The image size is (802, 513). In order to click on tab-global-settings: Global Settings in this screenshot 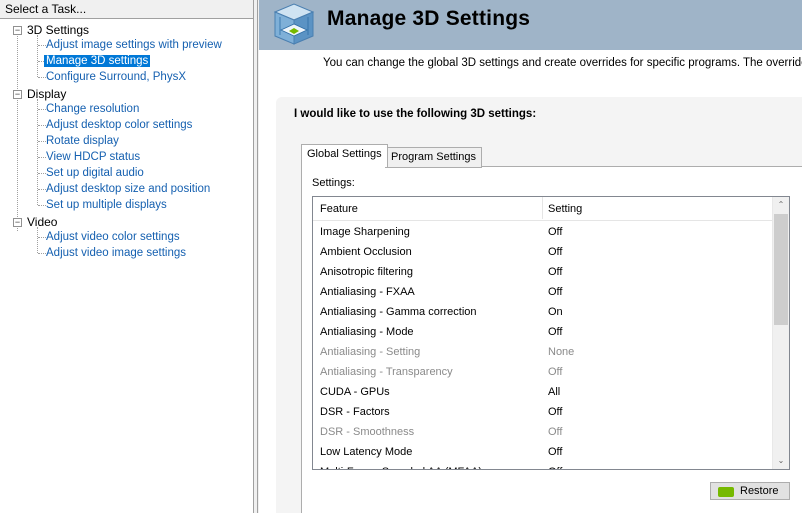, I will do `click(344, 155)`.